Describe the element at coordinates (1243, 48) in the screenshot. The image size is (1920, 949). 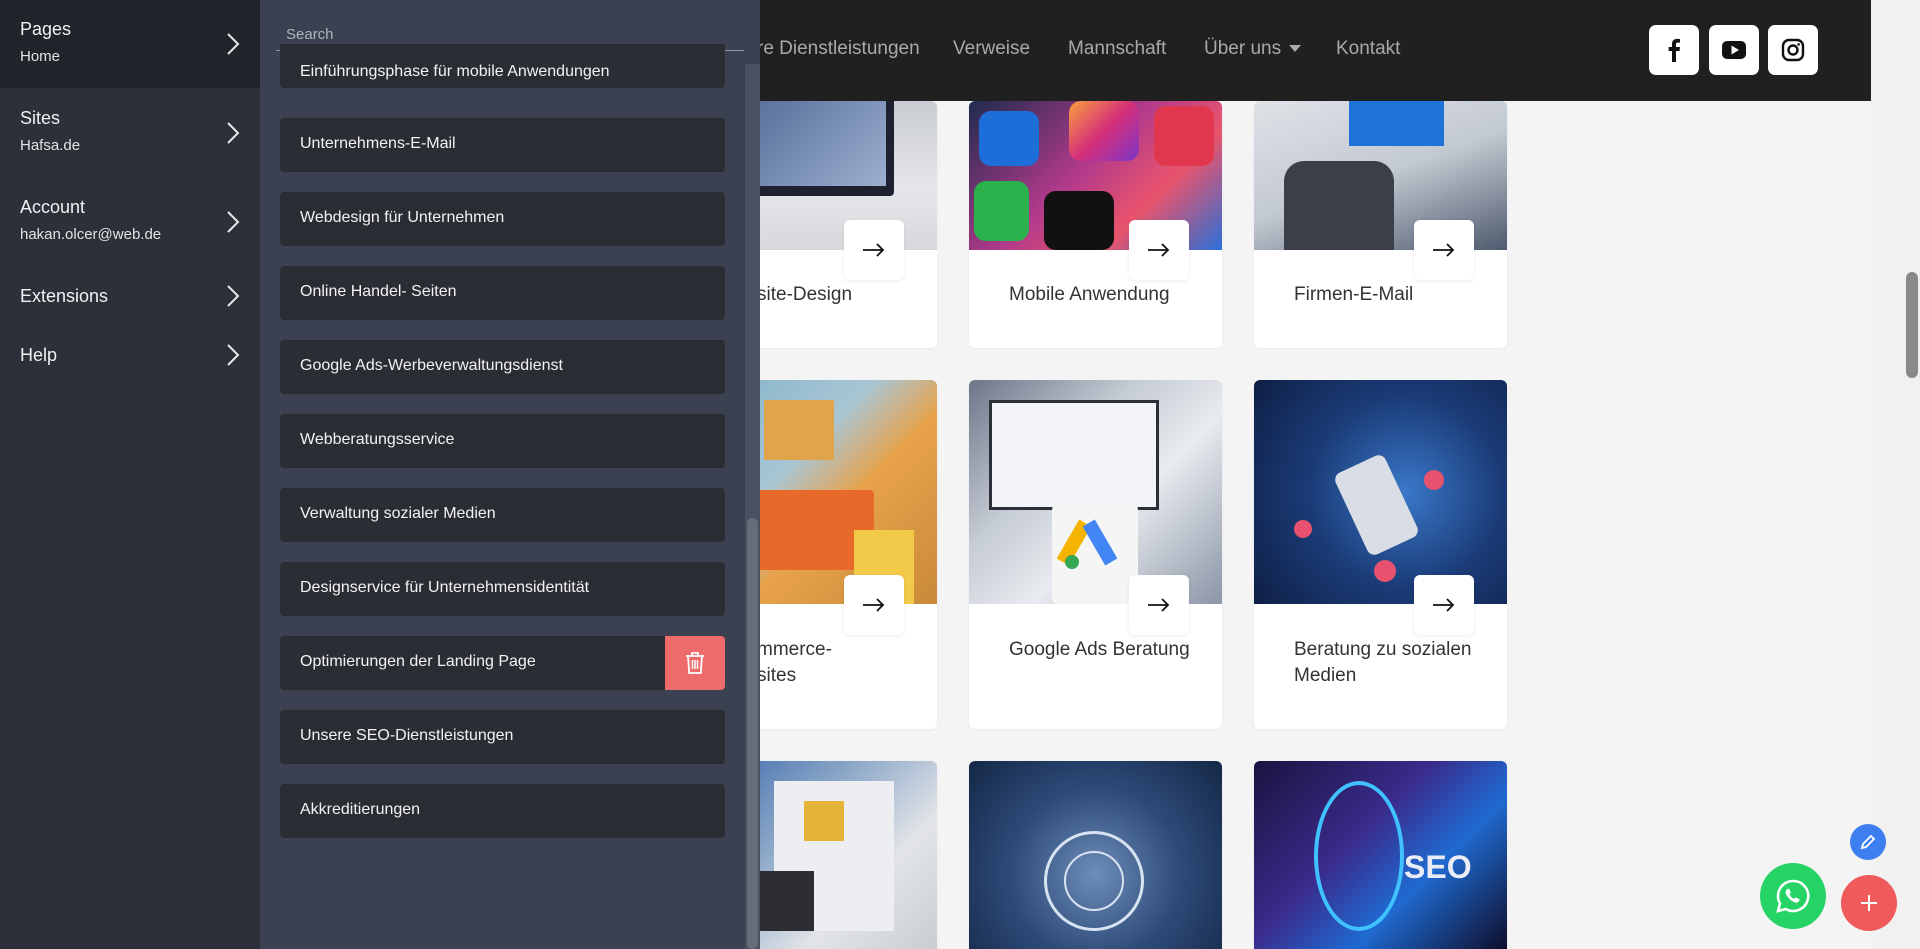
I see `nav-link-about-label: Über uns` at that location.